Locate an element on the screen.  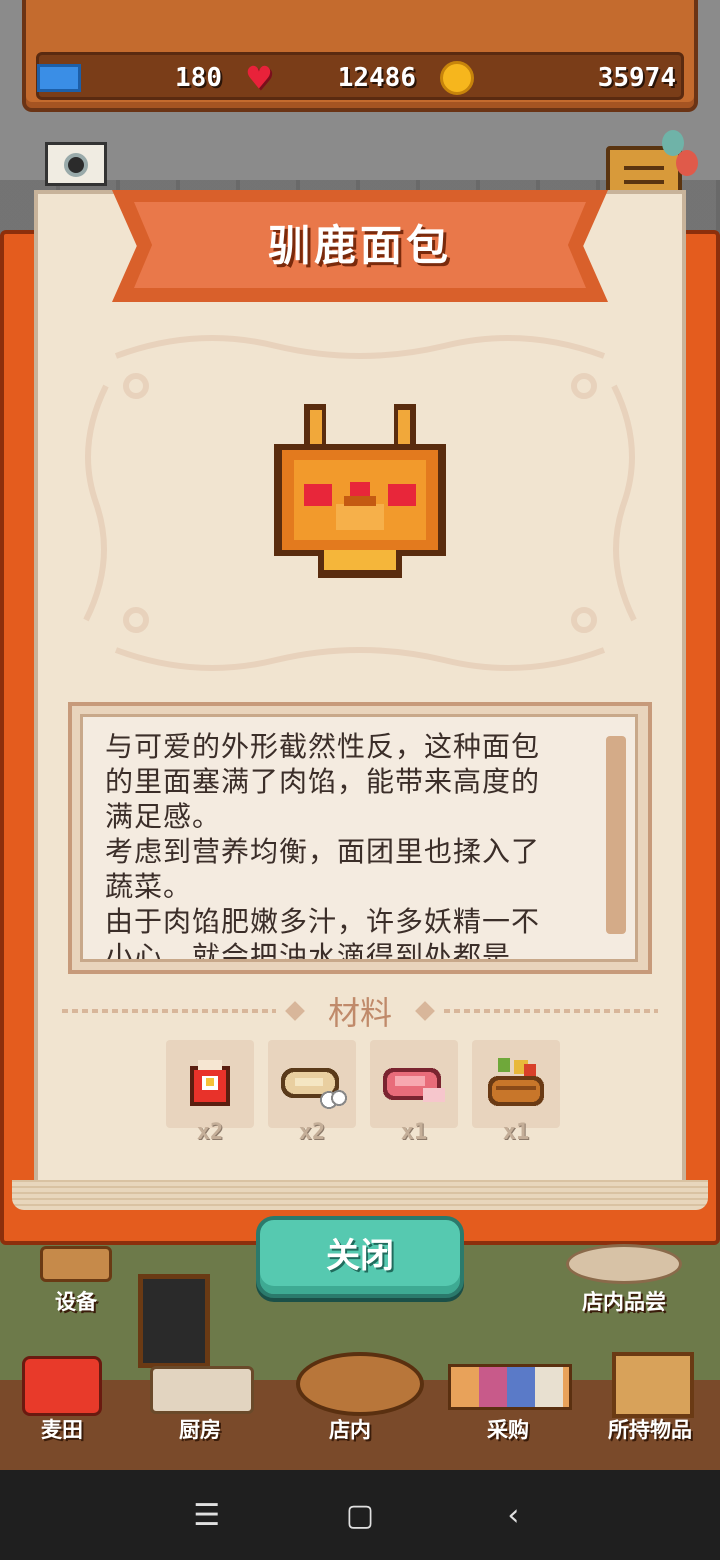
nav-field: 麦田 is located at coordinates (62, 1429).